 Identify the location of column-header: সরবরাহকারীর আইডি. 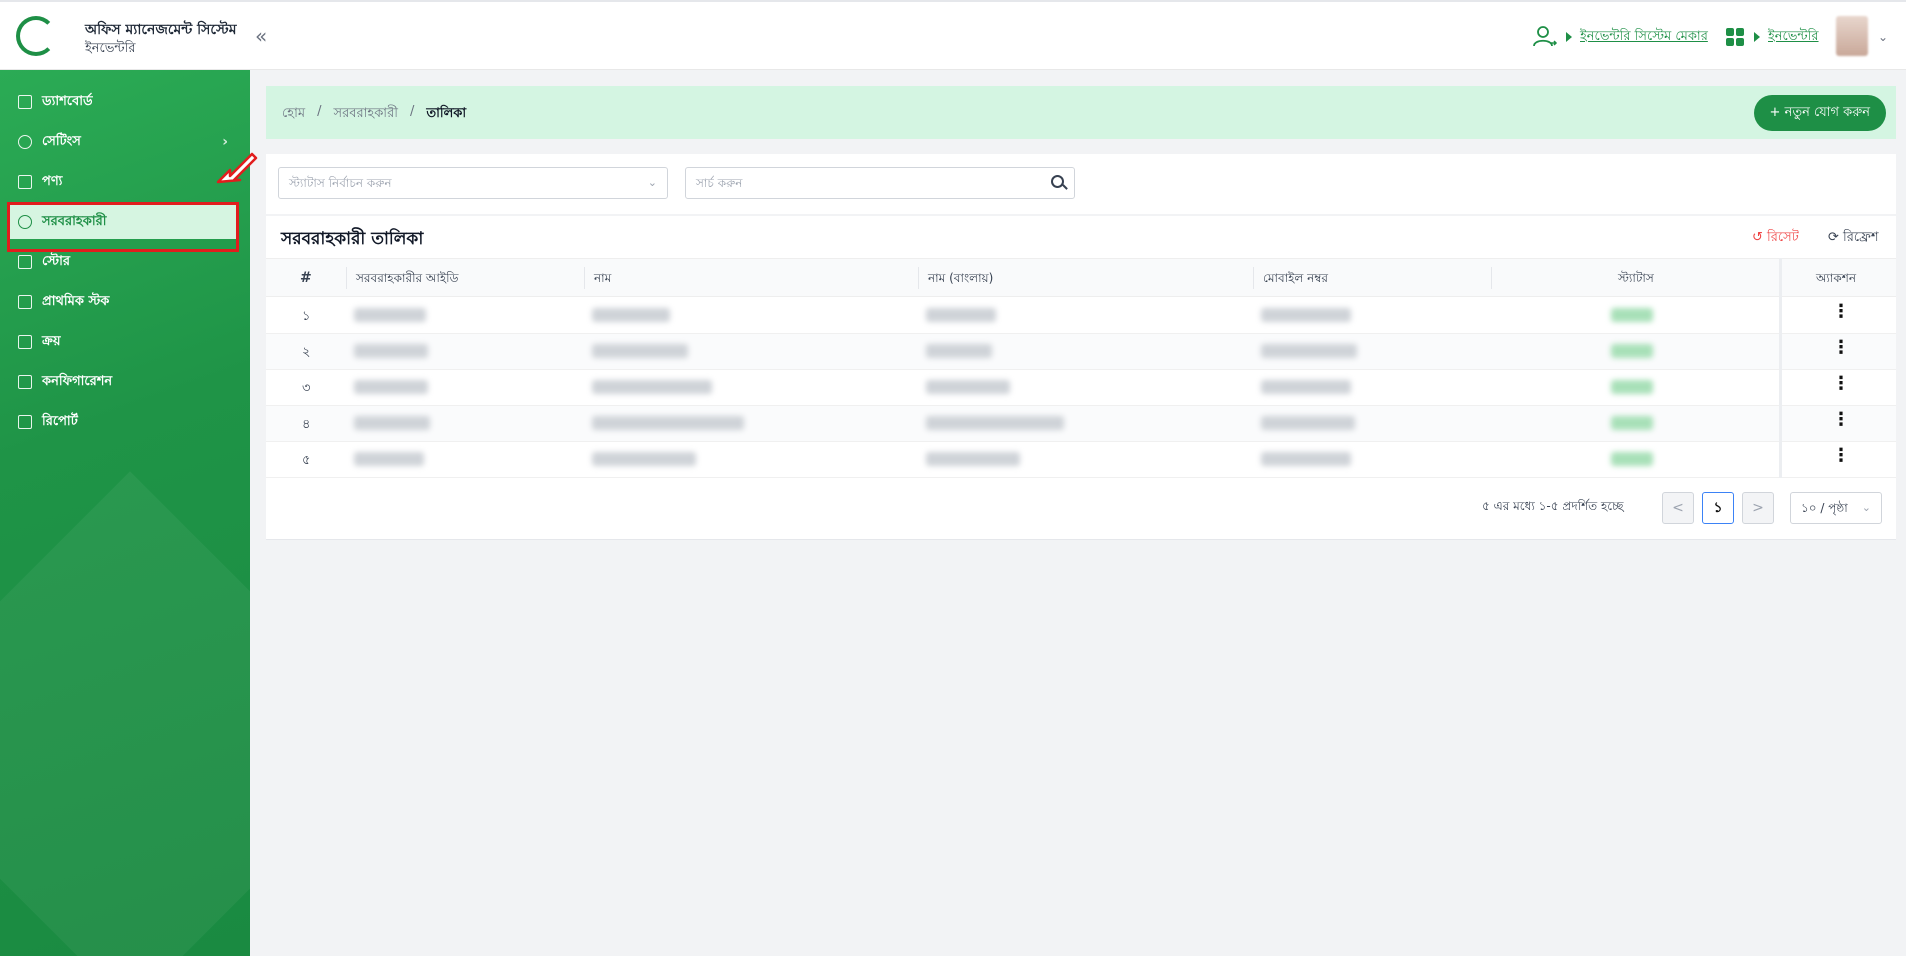
(407, 278).